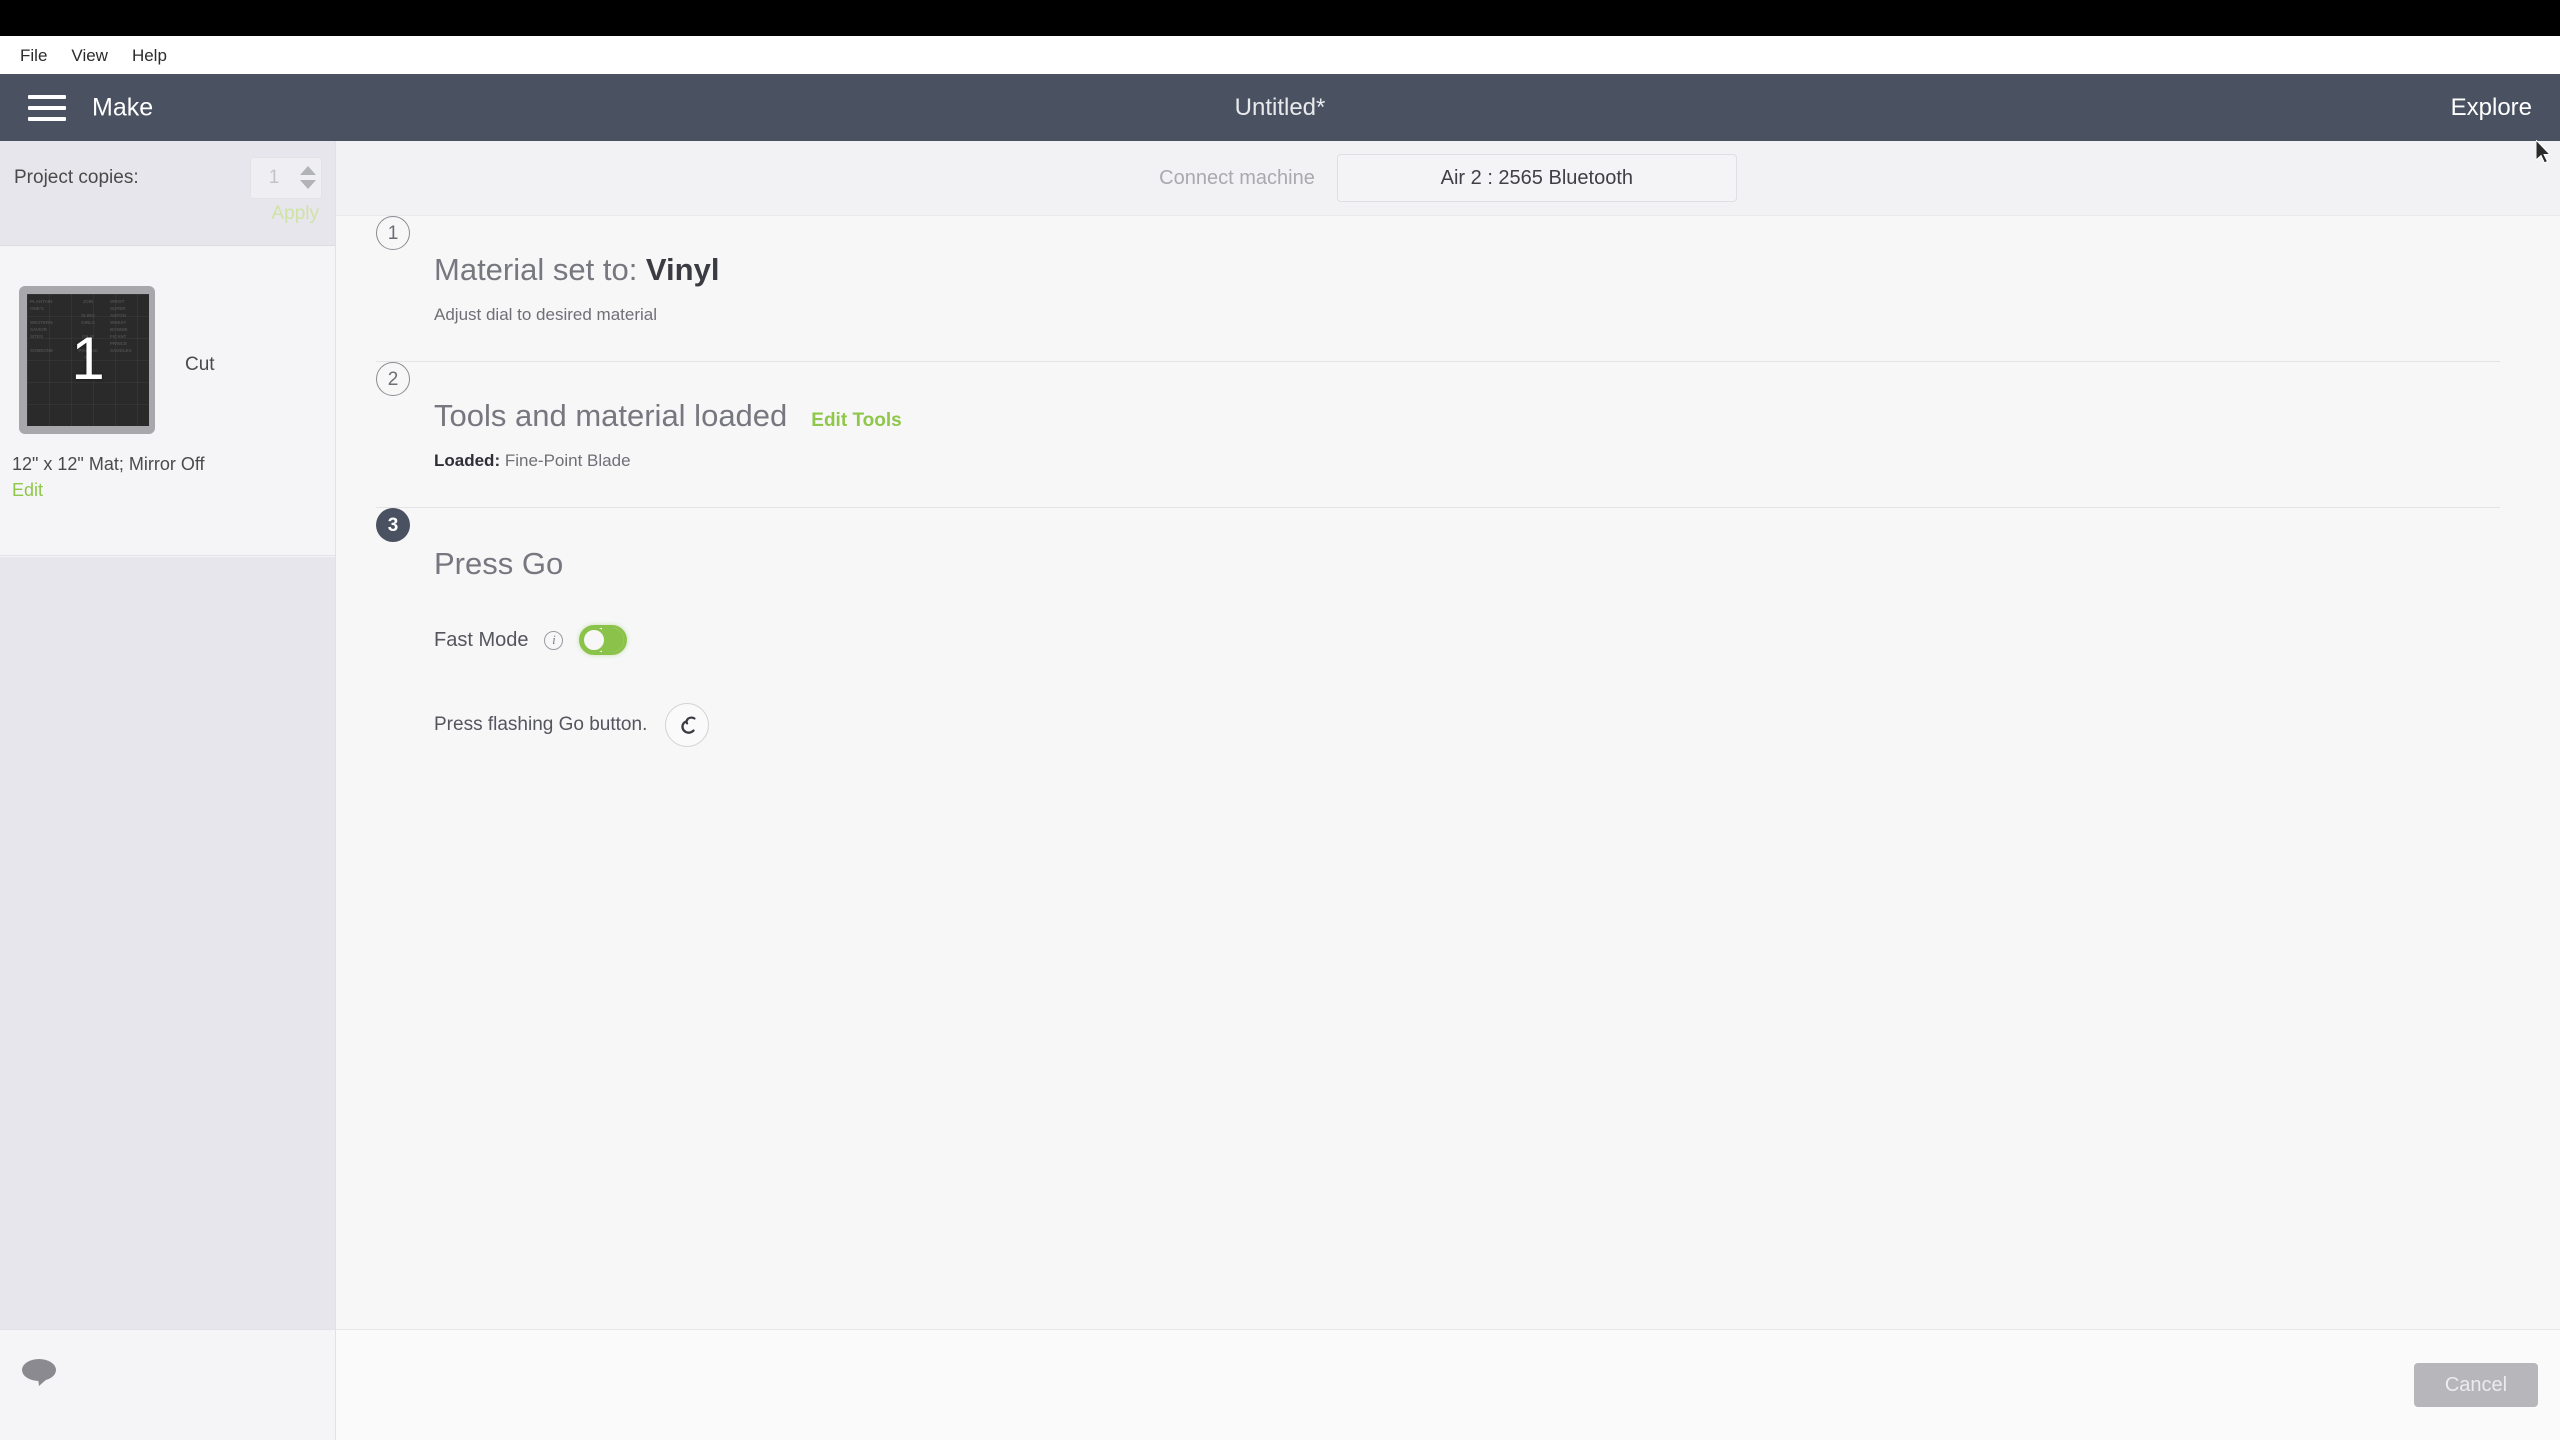  I want to click on mat-meta-label: 12" x 12" Mat; Mirror Off, so click(108, 464).